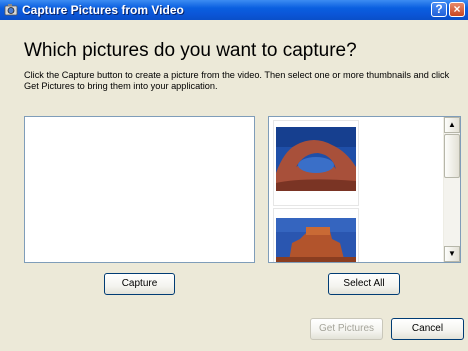  I want to click on help-button: ?, so click(439, 9).